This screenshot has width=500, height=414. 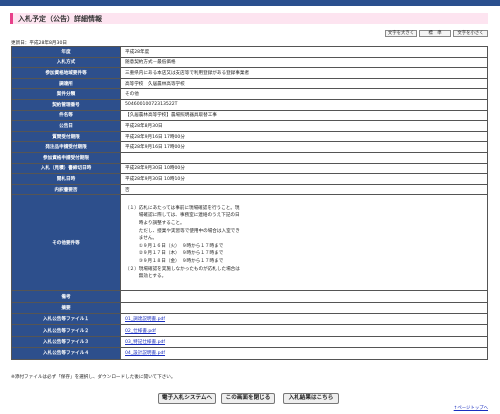 I want to click on table-row: 入札方式 随意契約方式－最低価格, so click(x=249, y=62).